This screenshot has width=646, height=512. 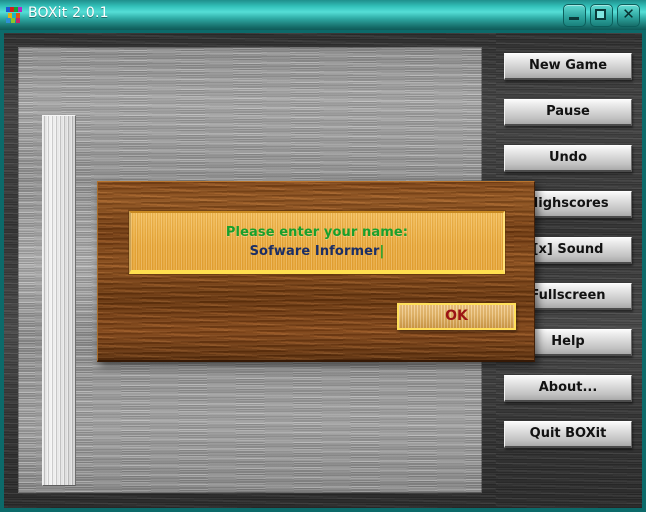 What do you see at coordinates (568, 158) in the screenshot?
I see `sidebar-item-undo: Undo` at bounding box center [568, 158].